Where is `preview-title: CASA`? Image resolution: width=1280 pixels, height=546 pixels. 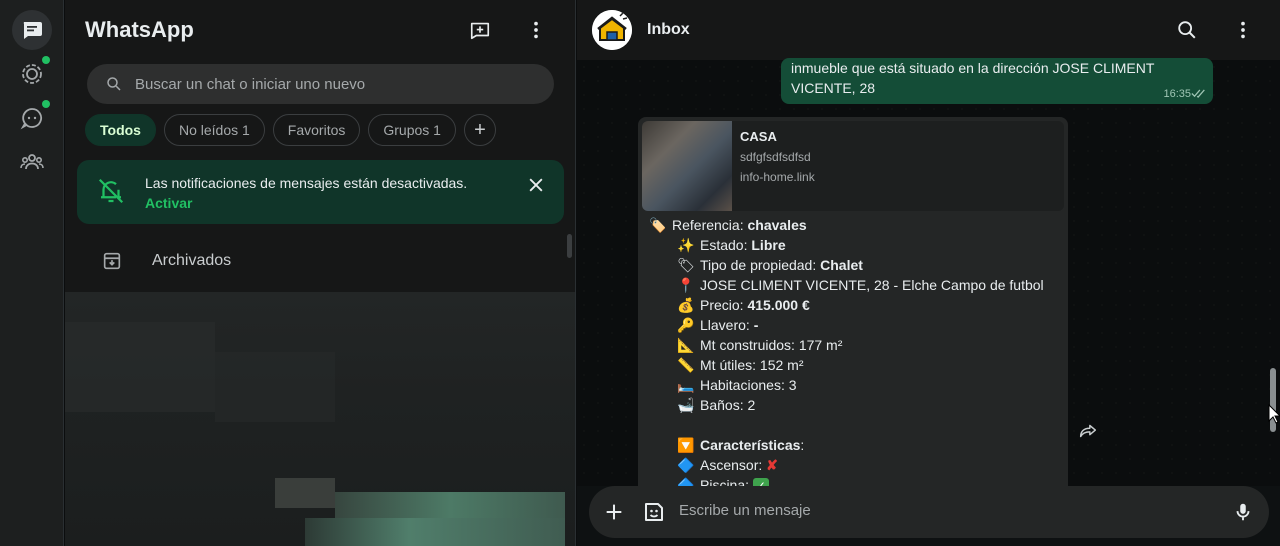
preview-title: CASA is located at coordinates (758, 136).